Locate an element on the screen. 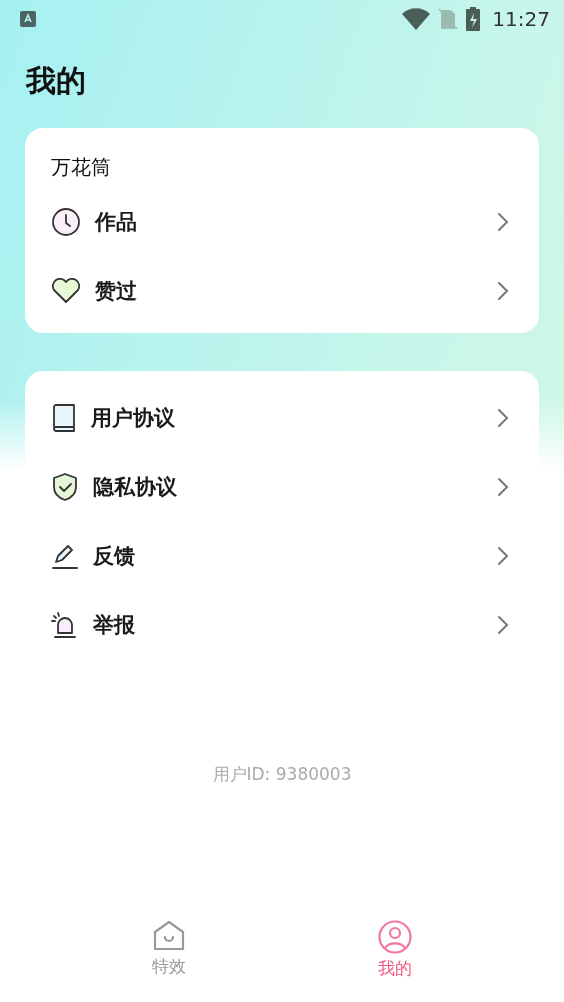 This screenshot has width=564, height=1002. no-sim-icon is located at coordinates (448, 19).